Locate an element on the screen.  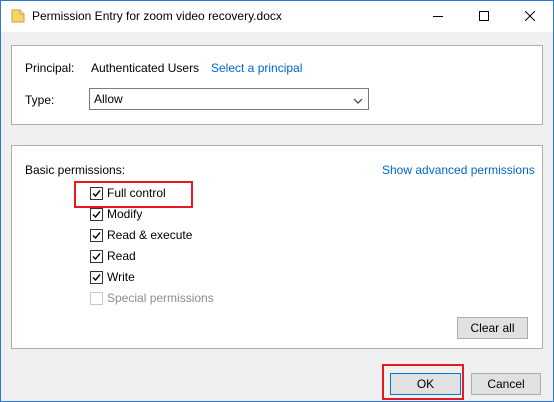
chevron-down-icon is located at coordinates (358, 101).